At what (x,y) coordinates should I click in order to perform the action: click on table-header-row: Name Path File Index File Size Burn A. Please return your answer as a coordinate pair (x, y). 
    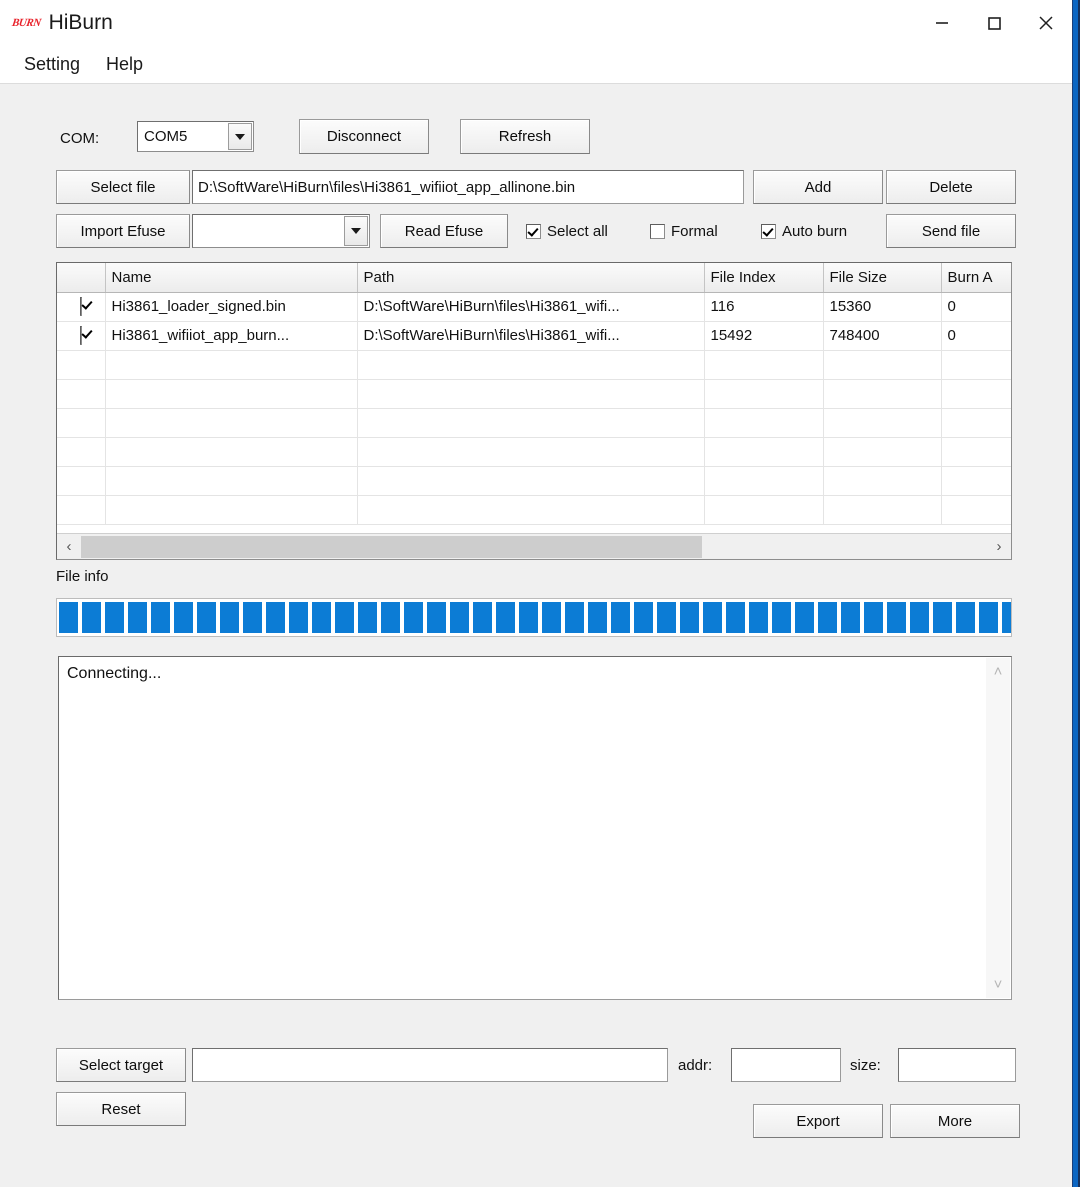
    Looking at the image, I should click on (534, 278).